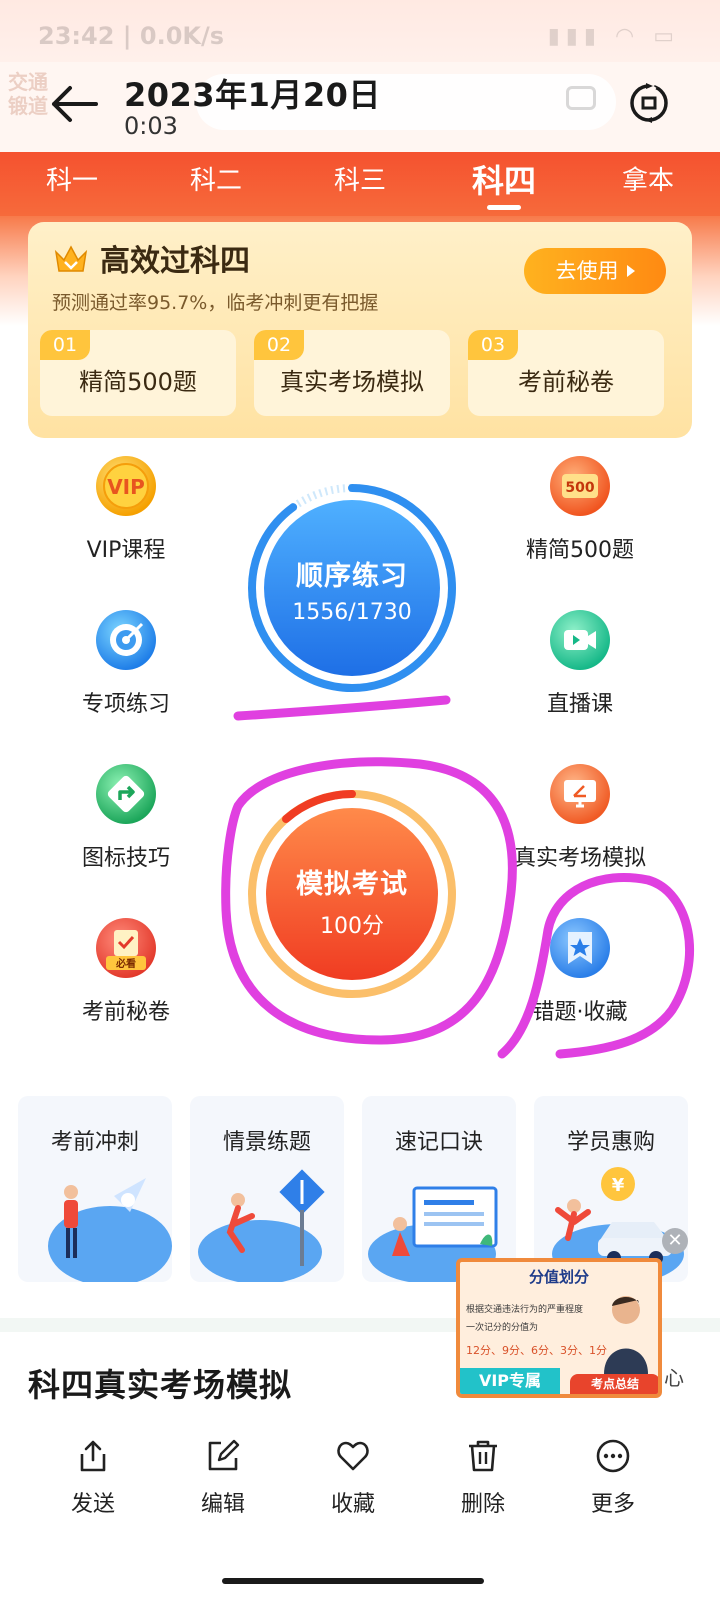  I want to click on video-play-icon, so click(580, 640).